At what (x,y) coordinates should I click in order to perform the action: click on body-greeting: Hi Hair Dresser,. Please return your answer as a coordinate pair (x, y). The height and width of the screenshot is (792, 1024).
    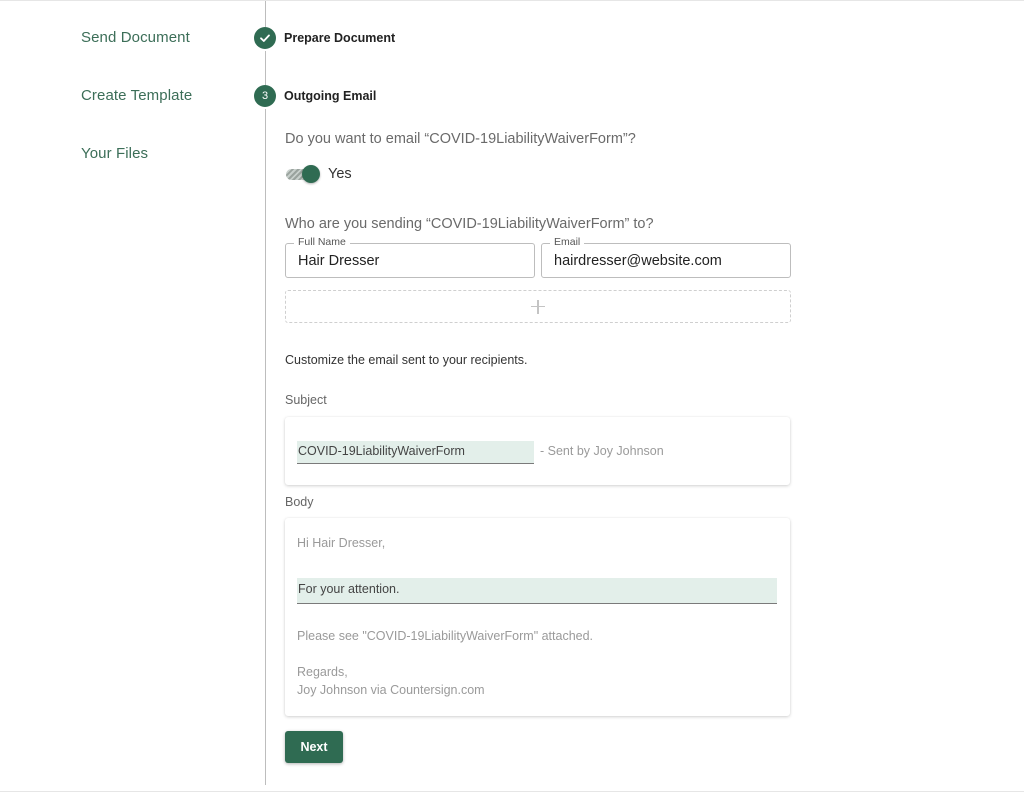
    Looking at the image, I should click on (341, 543).